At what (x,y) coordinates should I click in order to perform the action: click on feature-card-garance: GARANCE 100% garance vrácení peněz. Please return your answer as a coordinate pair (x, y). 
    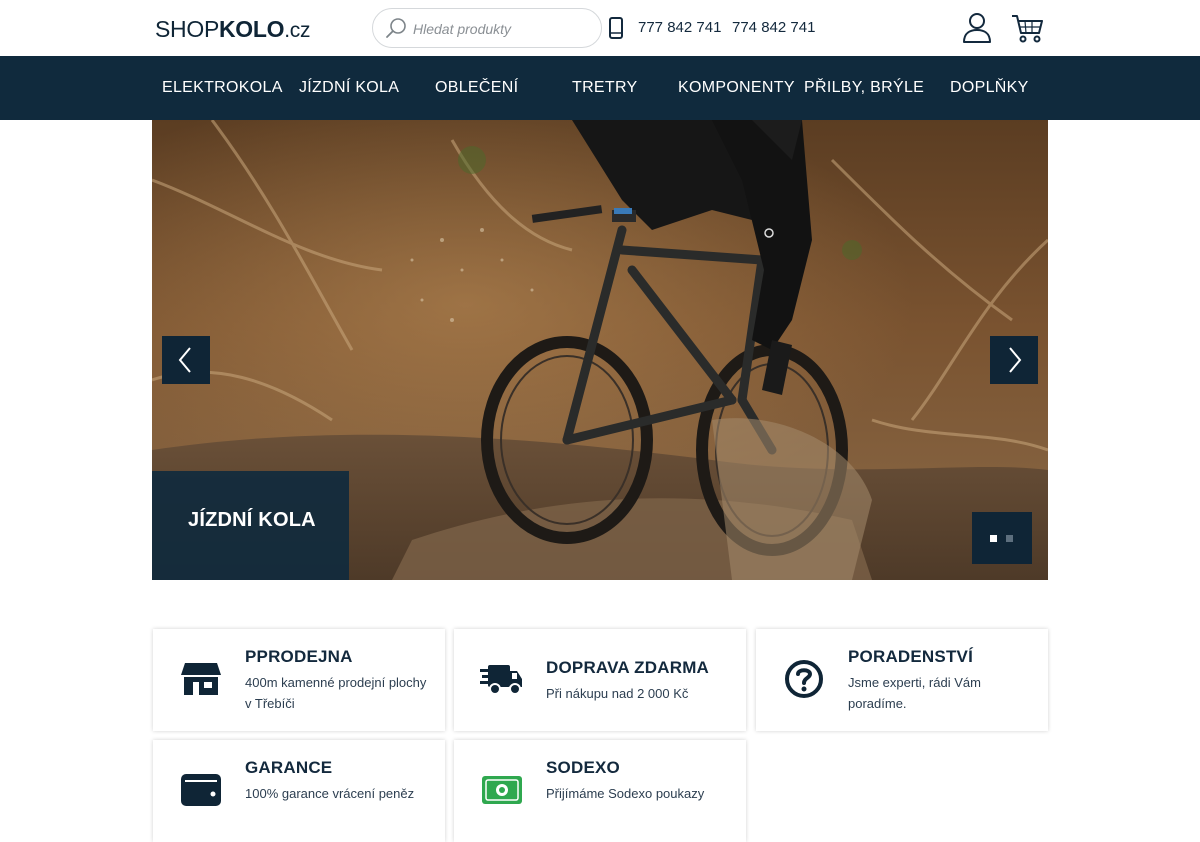
    Looking at the image, I should click on (299, 791).